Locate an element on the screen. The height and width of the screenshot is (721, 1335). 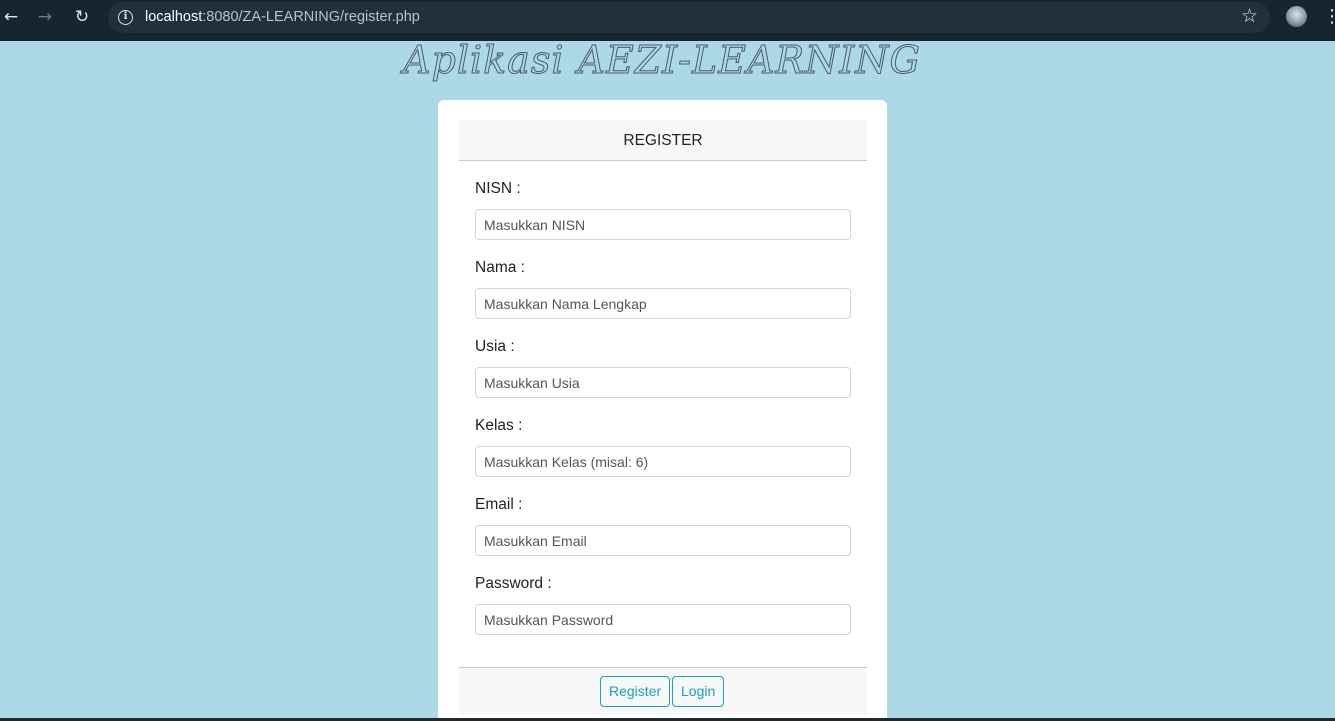
arrow-right-icon: → is located at coordinates (45, 17).